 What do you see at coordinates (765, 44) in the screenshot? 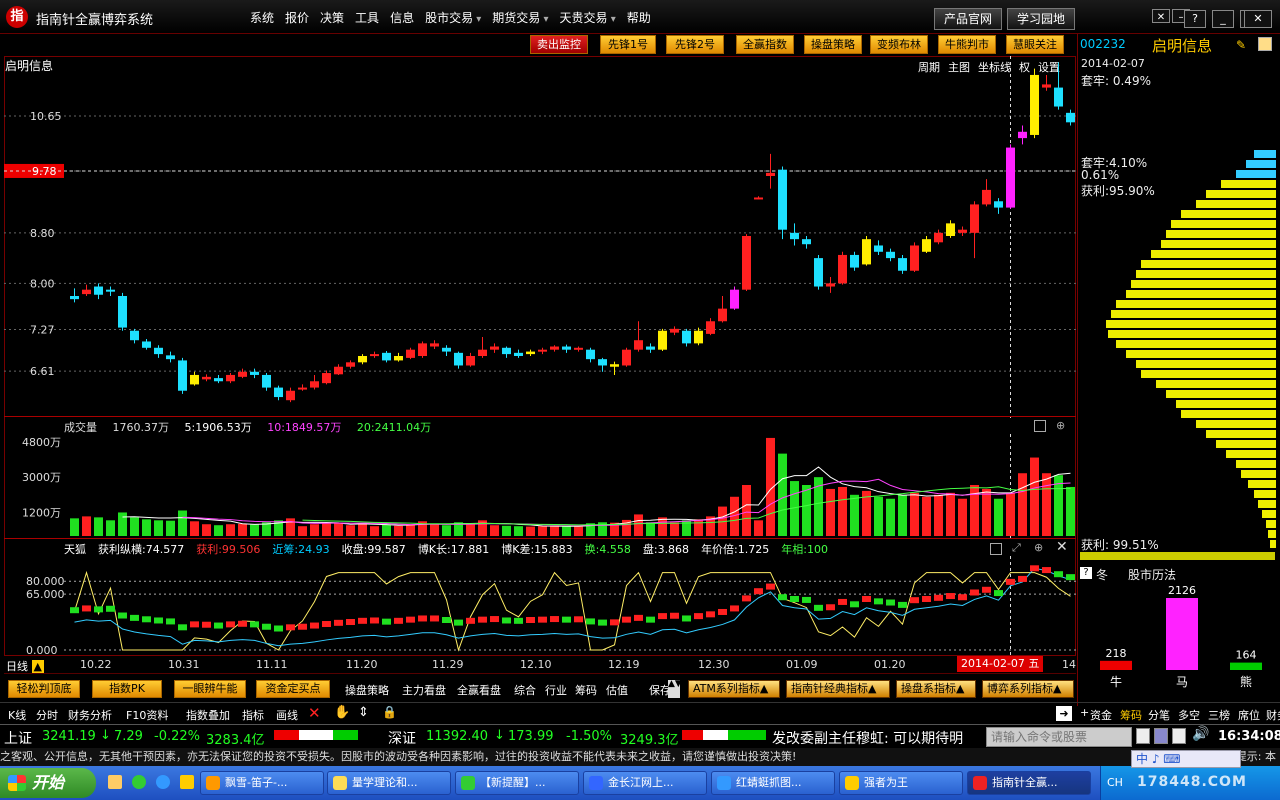
I see `toolbar-button-3: 全赢指数` at bounding box center [765, 44].